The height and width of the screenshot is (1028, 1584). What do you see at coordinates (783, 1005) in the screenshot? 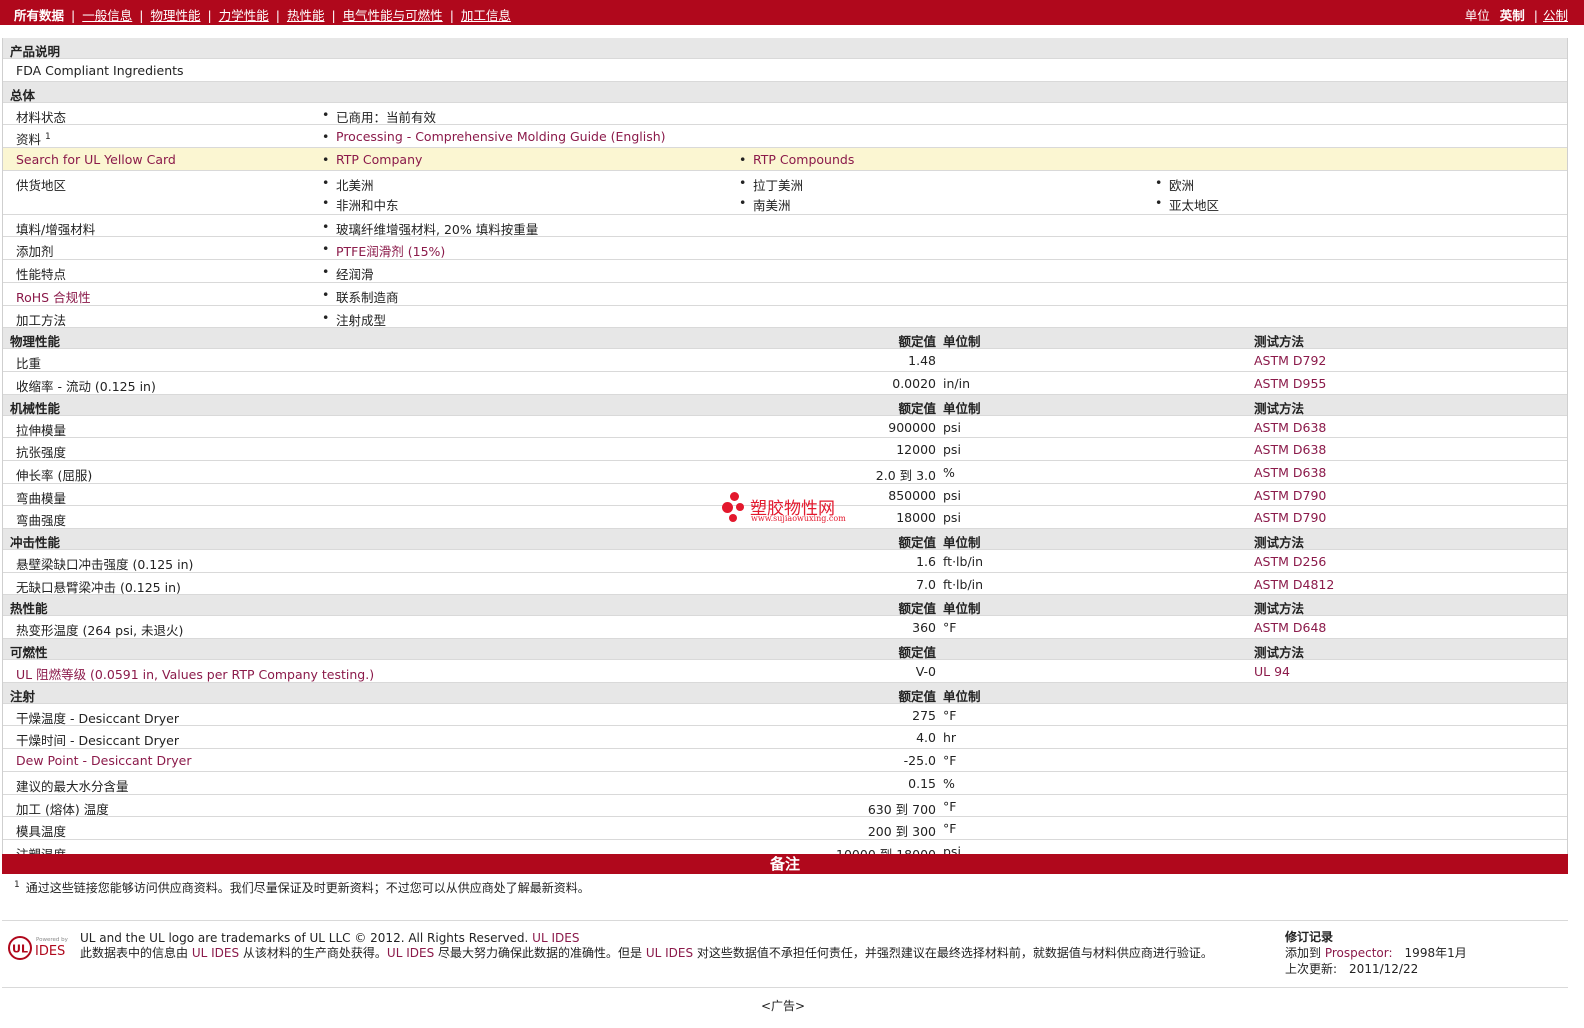
I see `advertisement-label: <广告>` at bounding box center [783, 1005].